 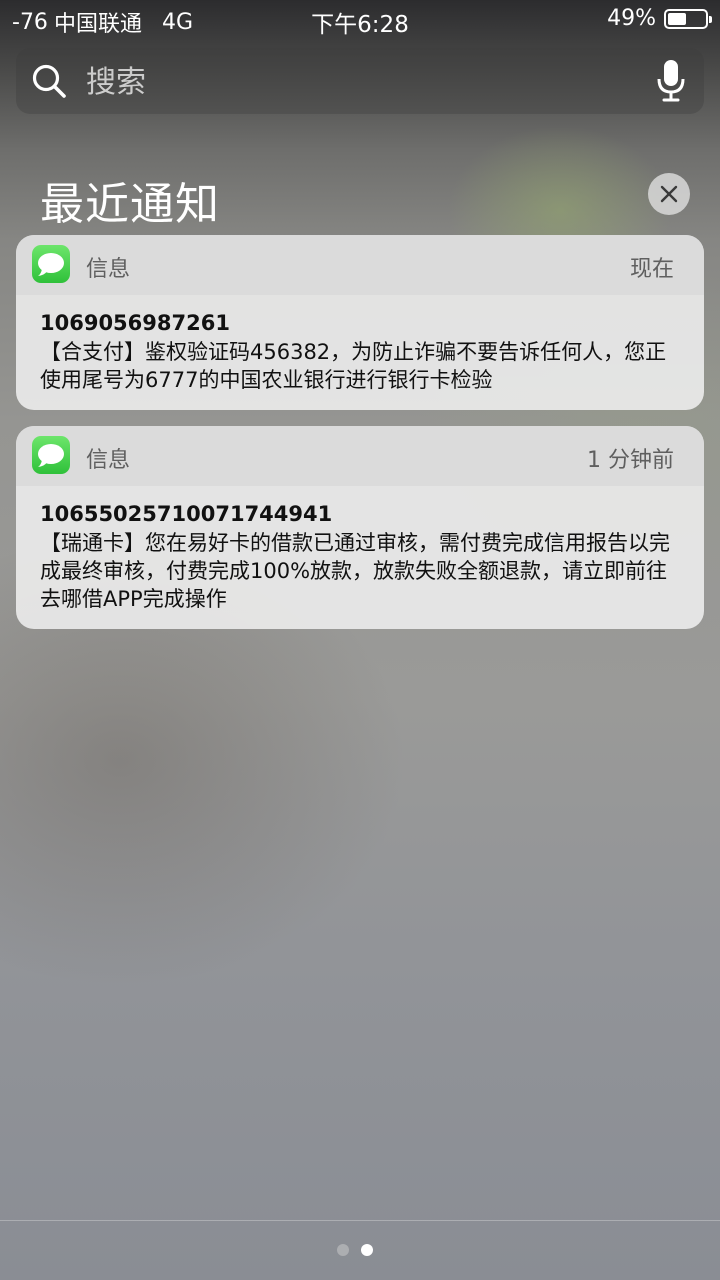 I want to click on section-title: 最近通知, so click(x=130, y=204).